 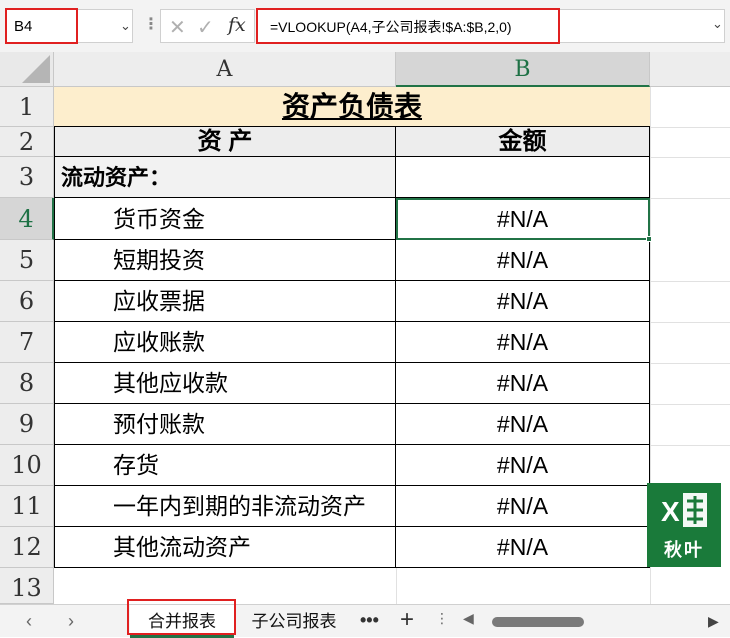 What do you see at coordinates (369, 620) in the screenshot?
I see `more-sheets-icon: •••` at bounding box center [369, 620].